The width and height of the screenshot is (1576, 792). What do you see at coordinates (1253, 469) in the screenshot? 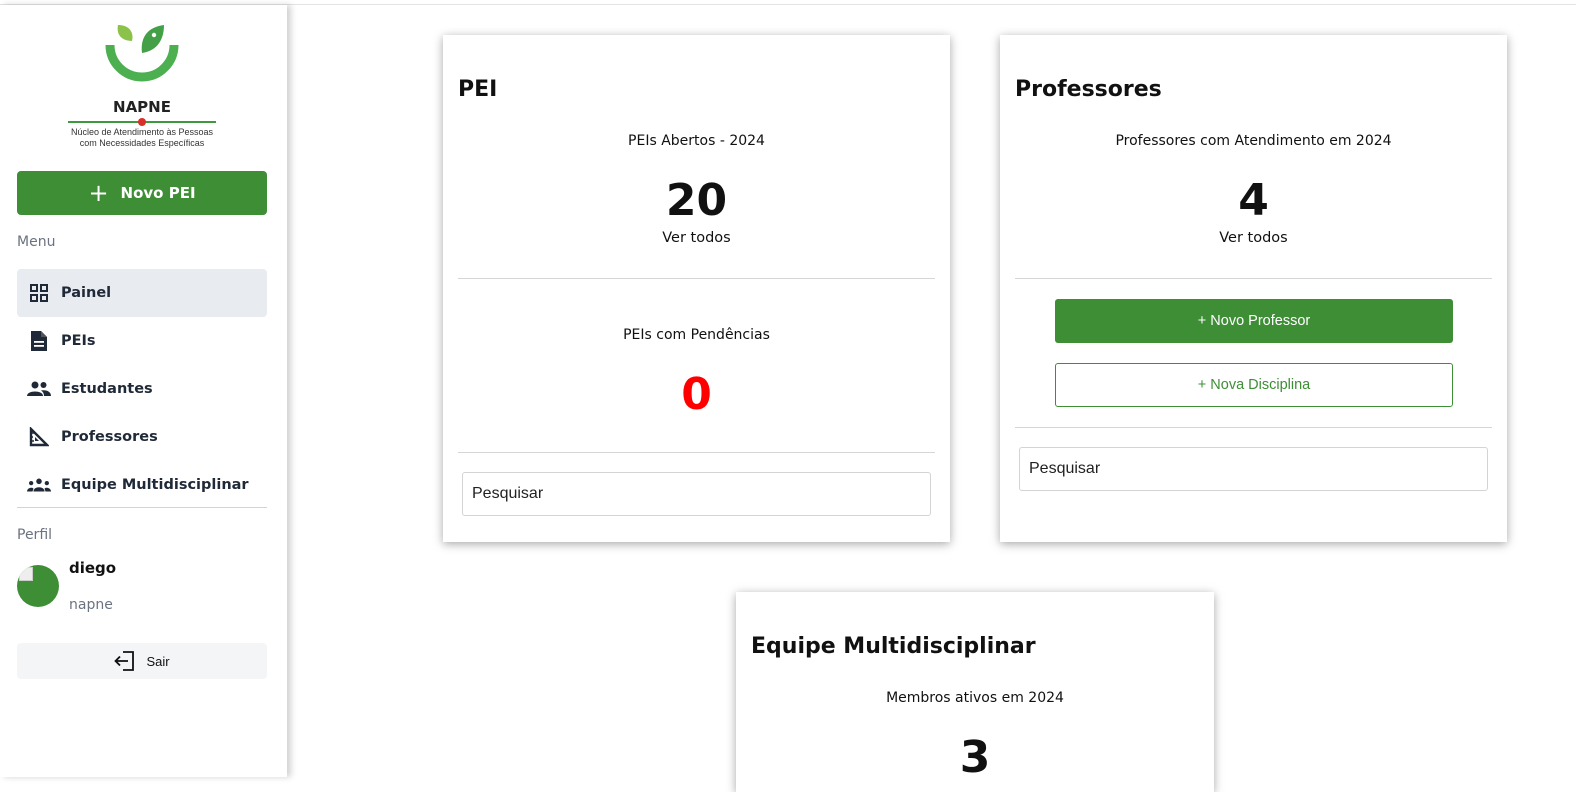
I see `professores-search-input: Pesquisar` at bounding box center [1253, 469].